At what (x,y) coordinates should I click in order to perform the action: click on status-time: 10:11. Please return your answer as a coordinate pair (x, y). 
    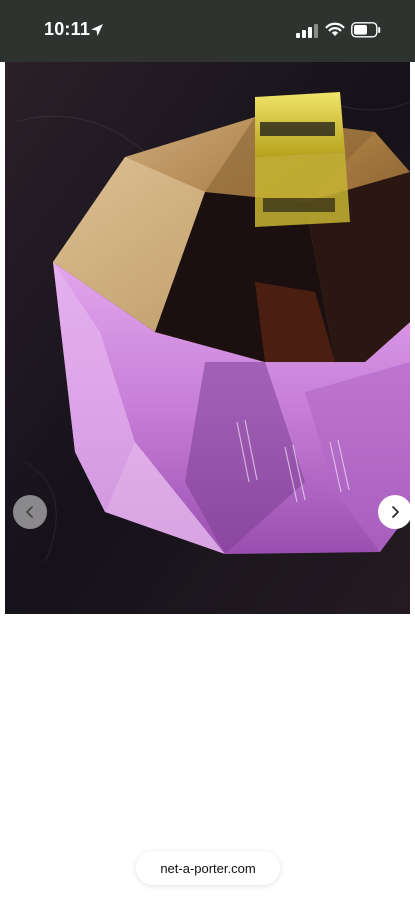
    Looking at the image, I should click on (67, 29).